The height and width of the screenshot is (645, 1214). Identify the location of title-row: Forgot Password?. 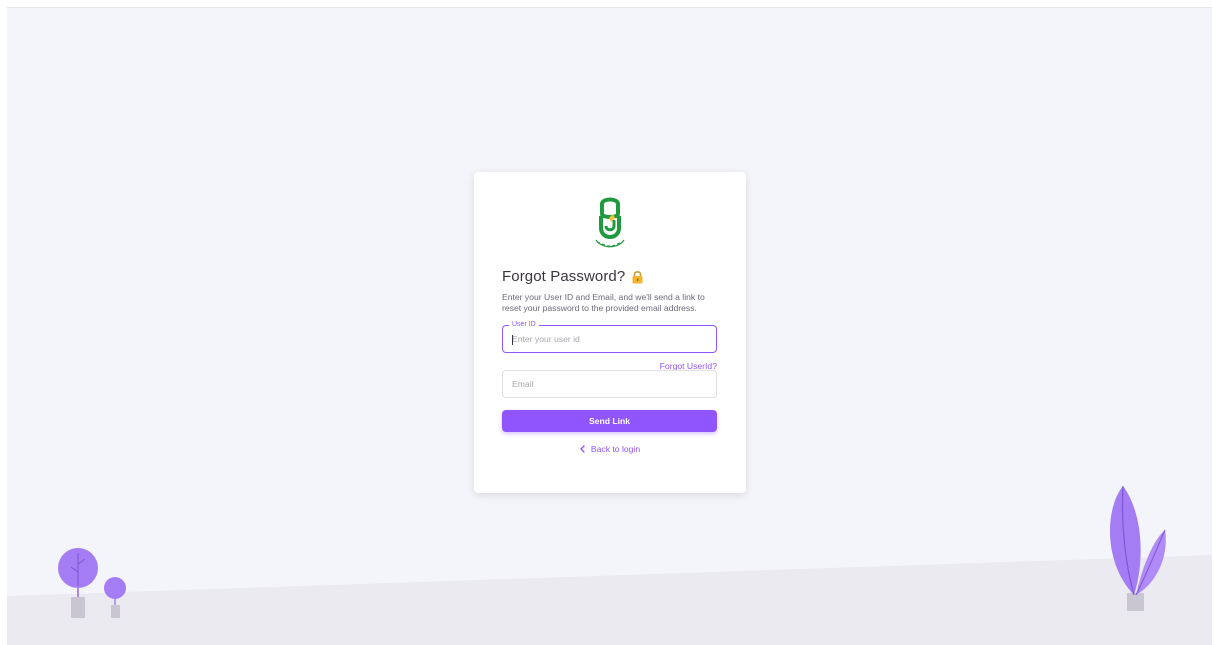
(610, 276).